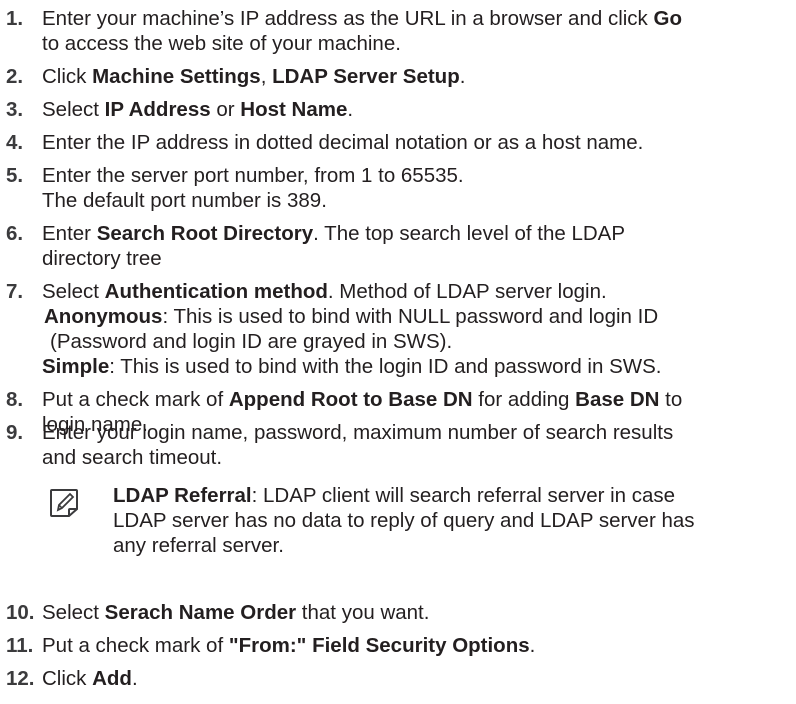  I want to click on step-number: 11., so click(20, 645).